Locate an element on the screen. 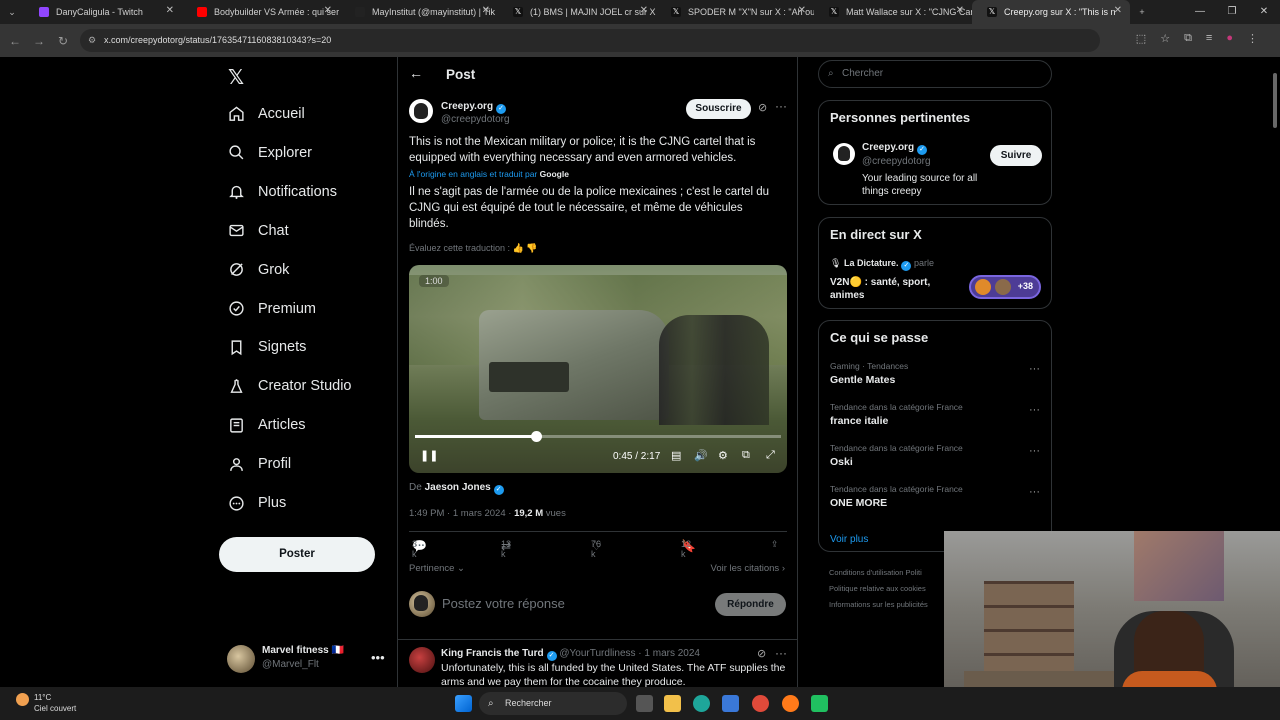  file-explorer-icon is located at coordinates (672, 703).